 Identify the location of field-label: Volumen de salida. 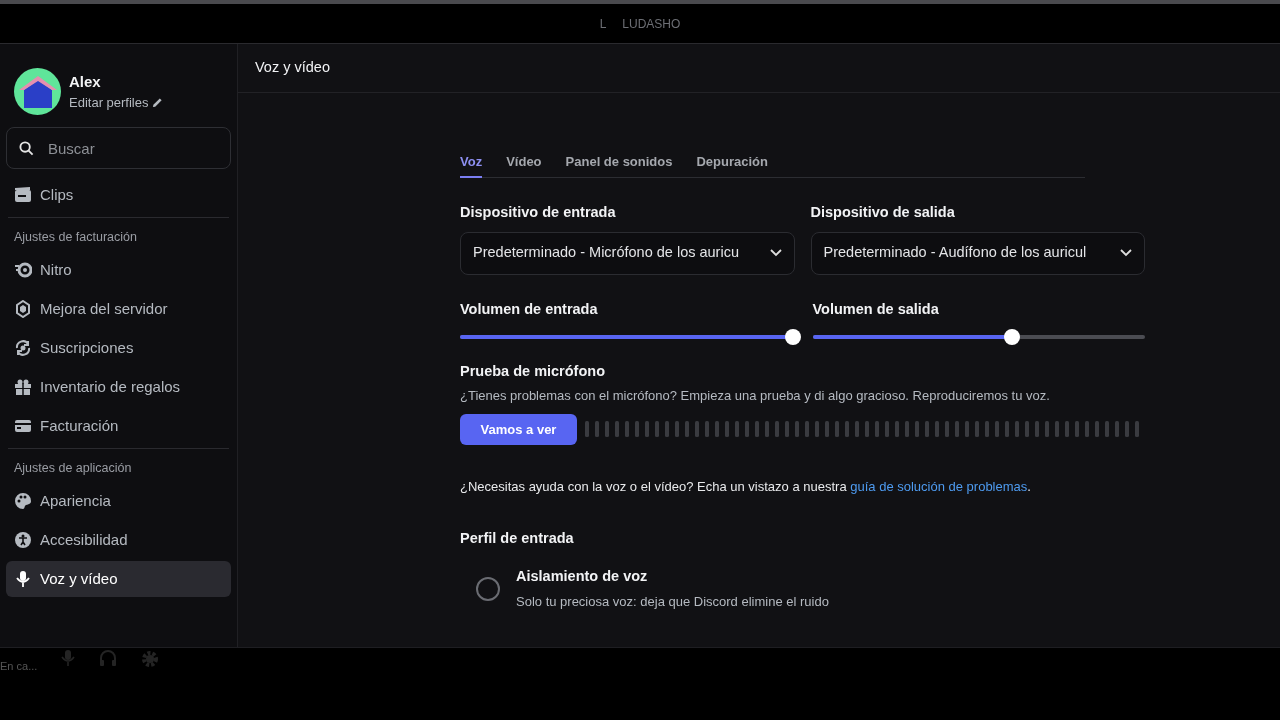
(876, 309).